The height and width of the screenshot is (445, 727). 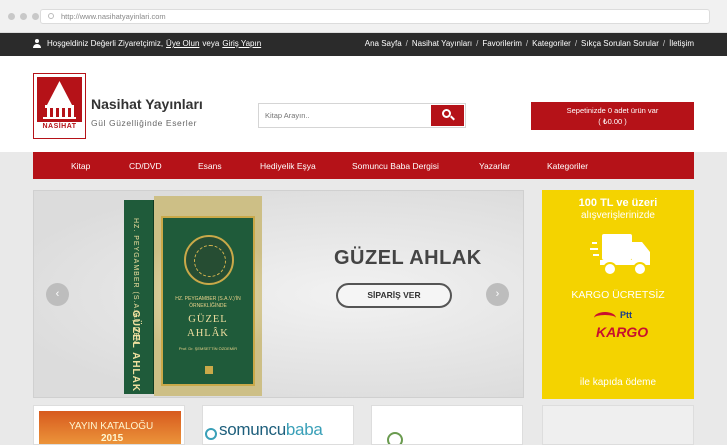 I want to click on cart-summary: Sepetinizde 0 adet ürün var ( ₺0.00 ), so click(x=612, y=116).